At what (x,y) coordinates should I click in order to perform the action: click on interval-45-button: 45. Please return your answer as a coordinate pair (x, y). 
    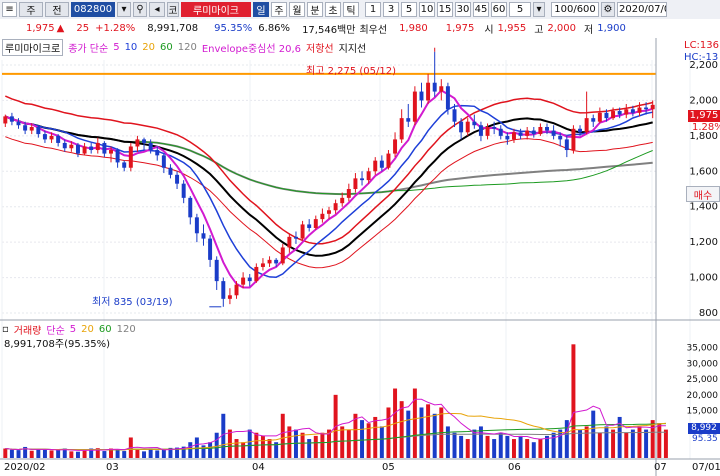
    Looking at the image, I should click on (481, 9).